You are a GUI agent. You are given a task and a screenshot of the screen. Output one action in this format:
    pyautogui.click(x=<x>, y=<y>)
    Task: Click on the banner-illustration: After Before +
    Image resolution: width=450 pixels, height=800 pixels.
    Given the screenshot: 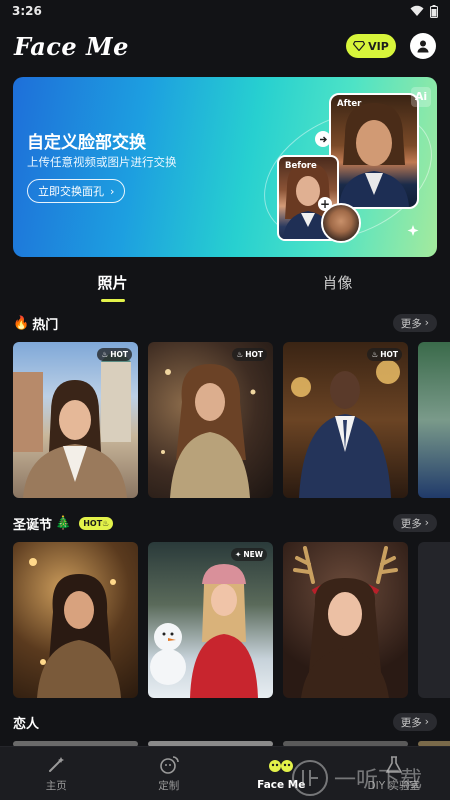 What is the action you would take?
    pyautogui.click(x=348, y=169)
    